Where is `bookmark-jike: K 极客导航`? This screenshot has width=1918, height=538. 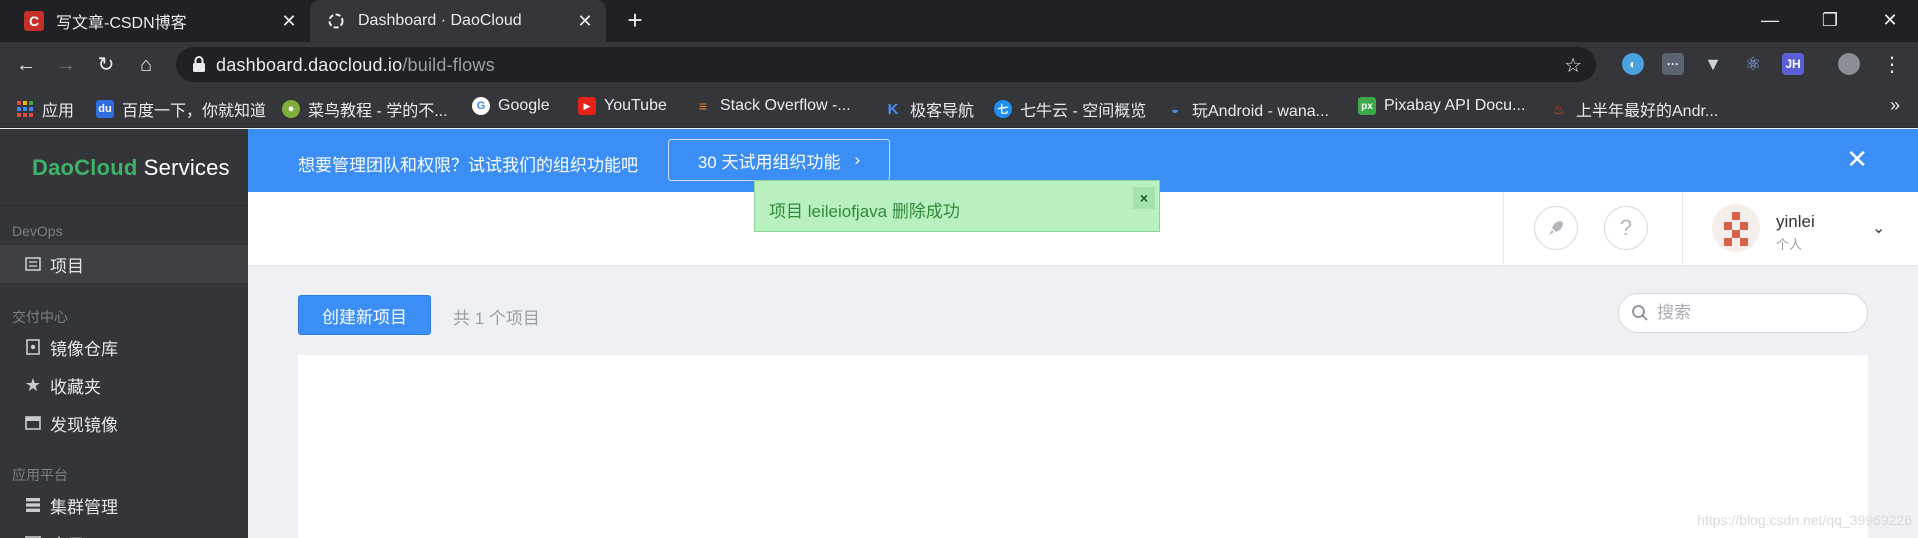 bookmark-jike: K 极客导航 is located at coordinates (929, 109).